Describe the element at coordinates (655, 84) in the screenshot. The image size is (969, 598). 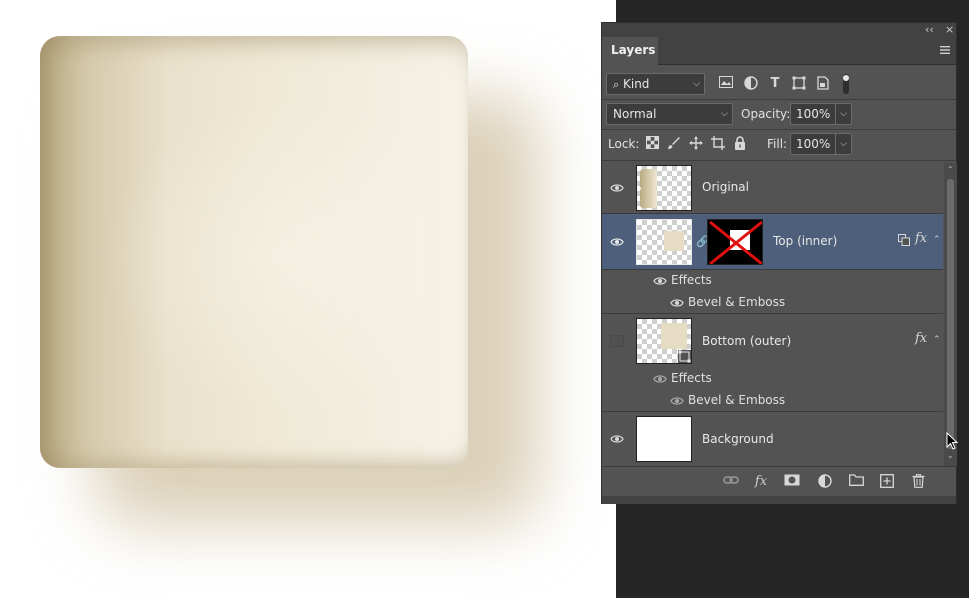
I see `filter-kind-dropdown: ⌕ Kind ⌵` at that location.